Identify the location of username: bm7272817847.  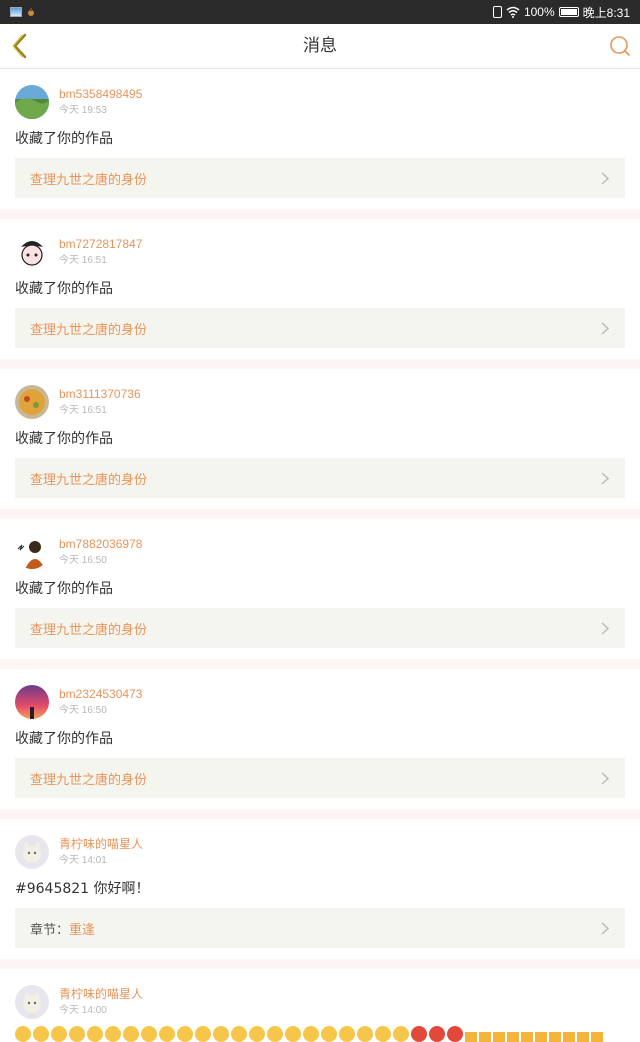
(100, 244).